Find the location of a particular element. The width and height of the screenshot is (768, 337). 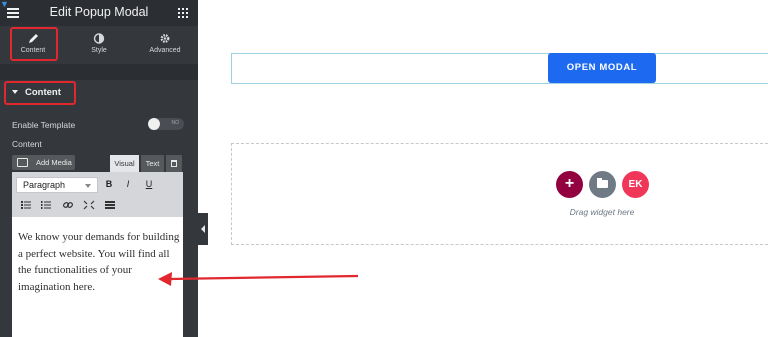

panel-collapse-handle is located at coordinates (203, 229).